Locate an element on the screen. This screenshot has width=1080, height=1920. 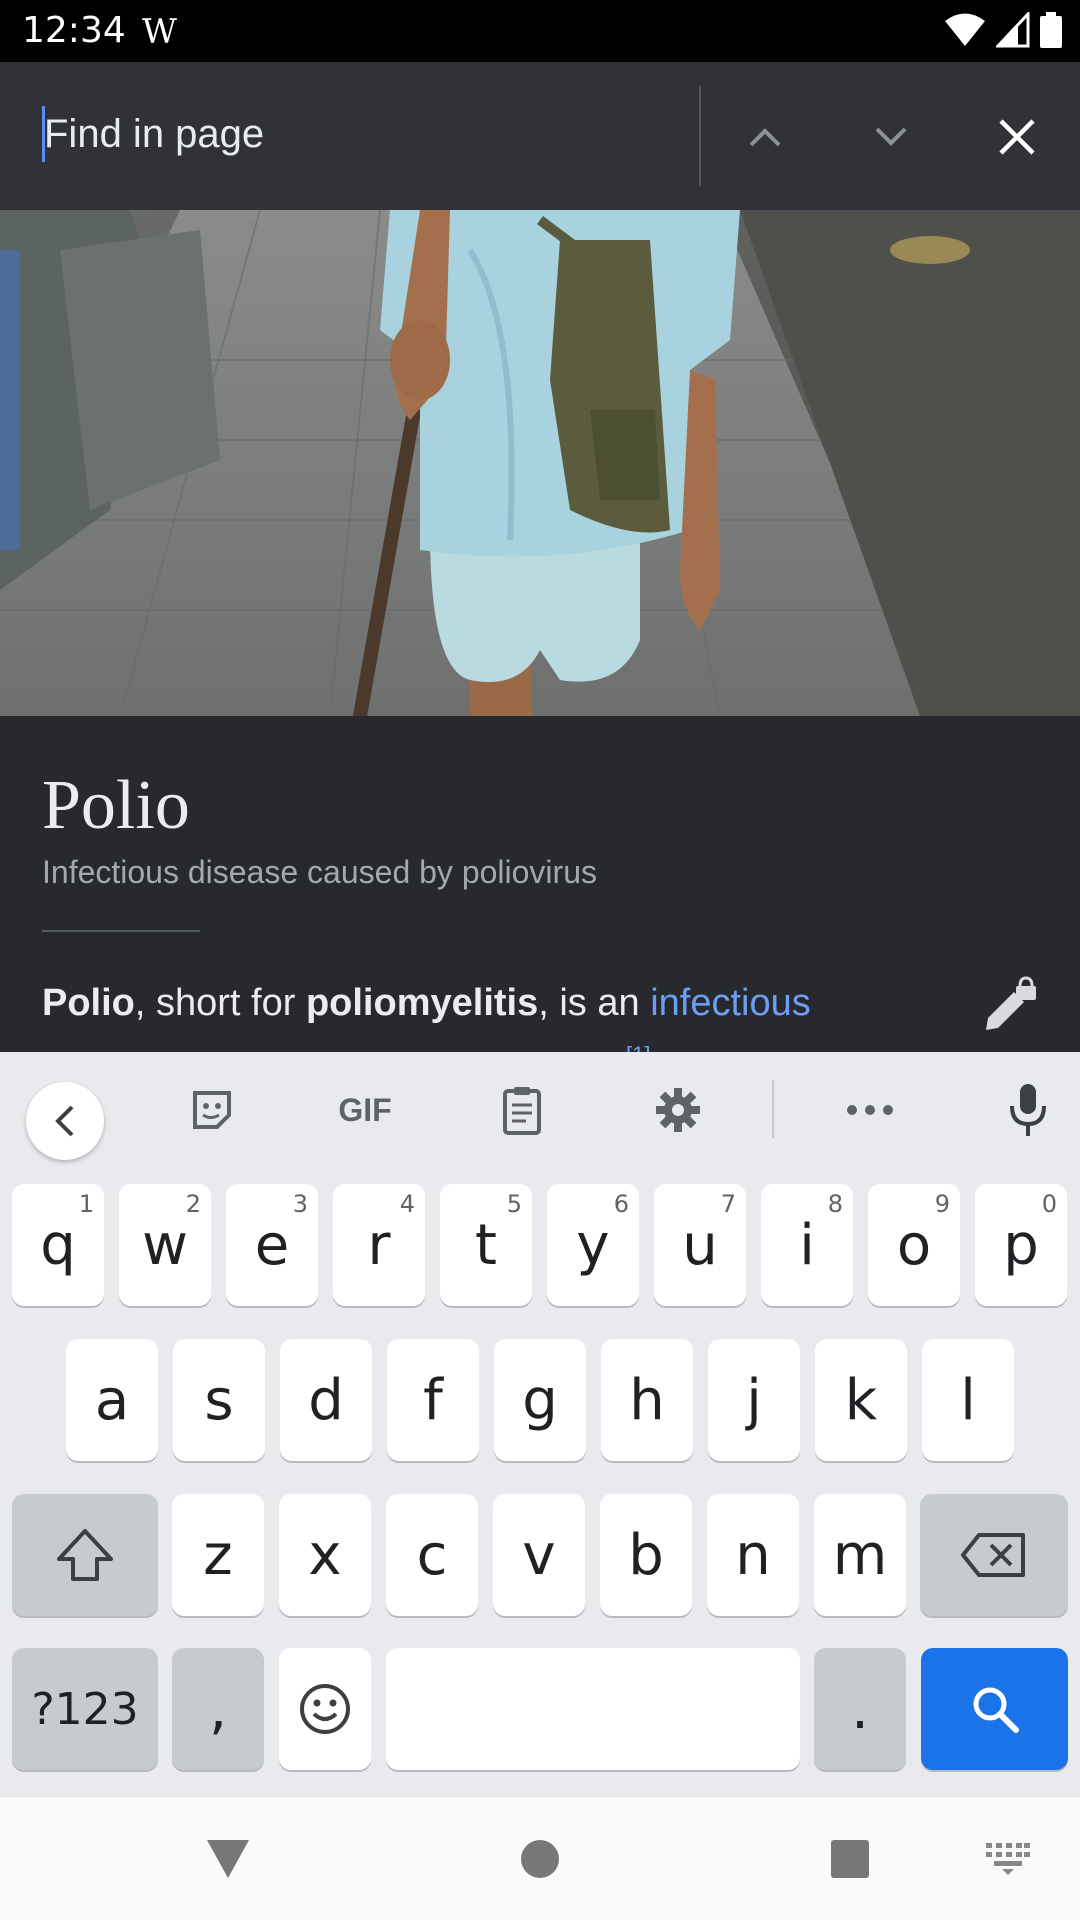
key-h: h is located at coordinates (647, 1400).